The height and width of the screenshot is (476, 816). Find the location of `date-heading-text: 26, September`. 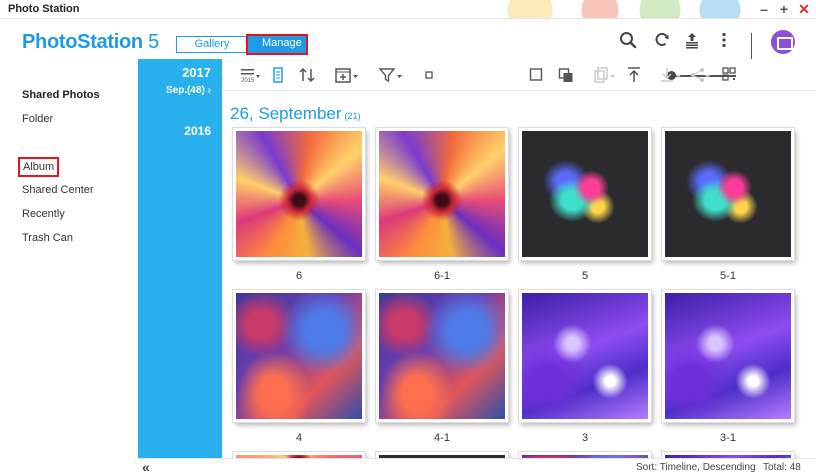

date-heading-text: 26, September is located at coordinates (286, 113).